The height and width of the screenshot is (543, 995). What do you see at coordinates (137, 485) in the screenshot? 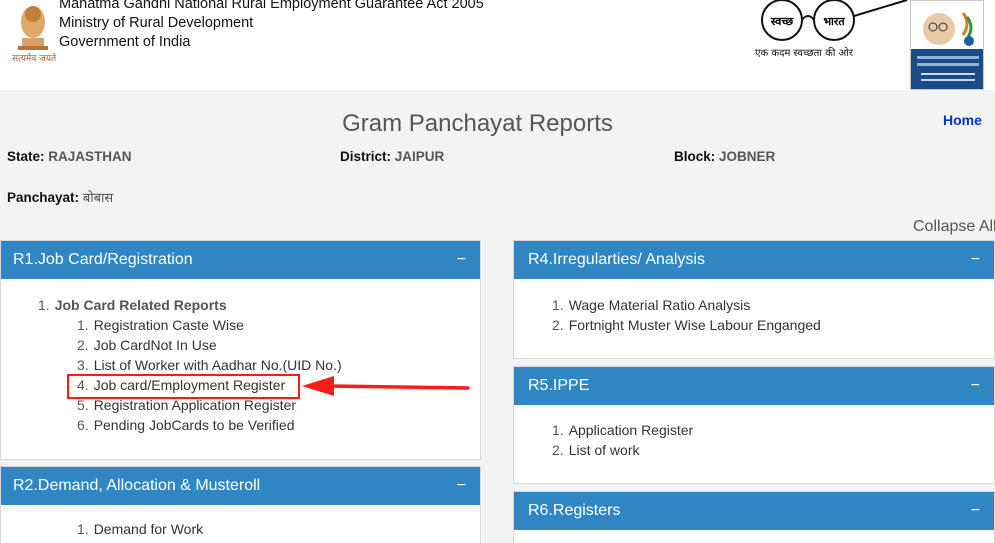
I see `panel-r2-title: R2.Demand, Allocation & Musteroll` at bounding box center [137, 485].